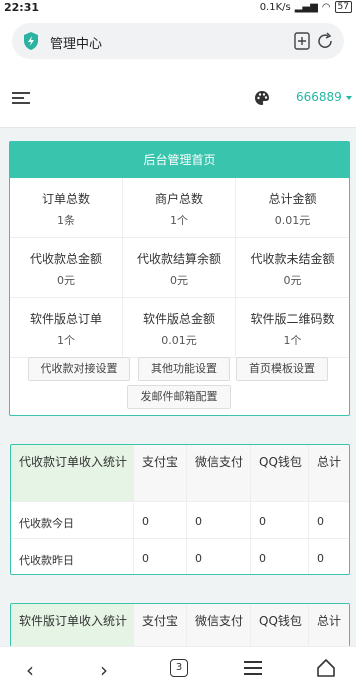 The width and height of the screenshot is (356, 689). Describe the element at coordinates (178, 8) in the screenshot. I see `status-bar: 22:31 0.1K/s ▂▄▆ ◠ 57` at that location.